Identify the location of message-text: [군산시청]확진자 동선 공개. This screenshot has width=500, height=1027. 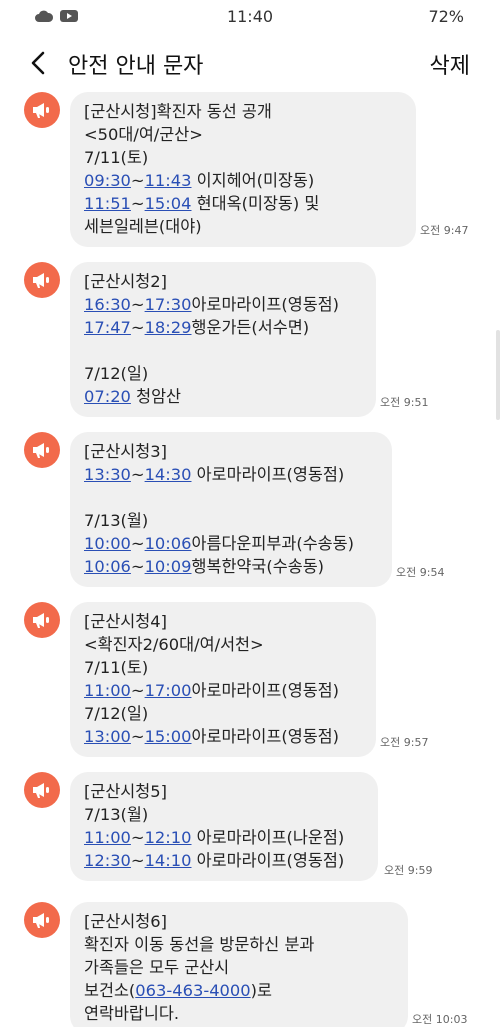
(178, 111).